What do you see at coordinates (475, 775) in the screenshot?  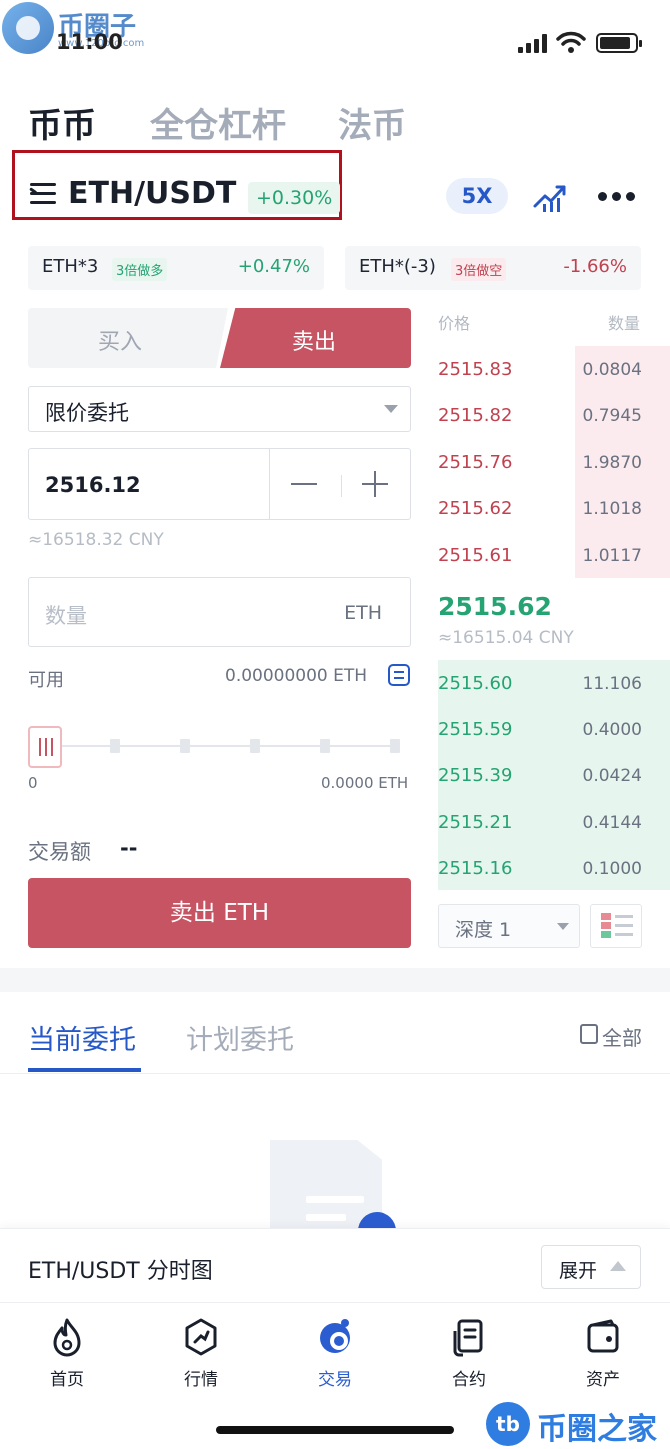 I see `bid-price: 2515.39` at bounding box center [475, 775].